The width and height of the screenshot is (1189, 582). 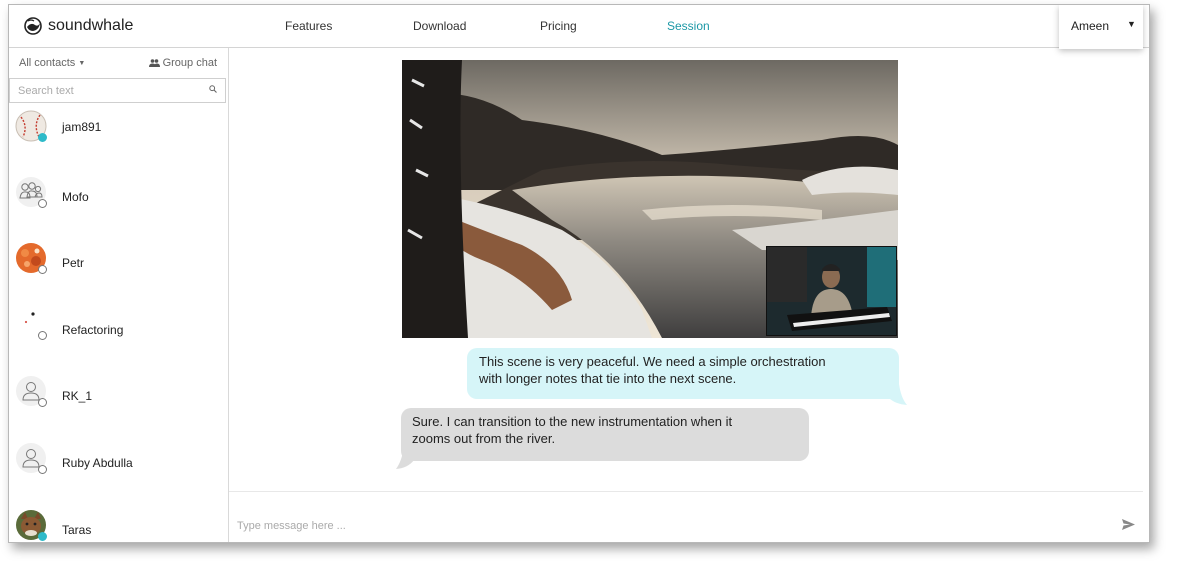 What do you see at coordinates (439, 26) in the screenshot?
I see `nav-download: Download` at bounding box center [439, 26].